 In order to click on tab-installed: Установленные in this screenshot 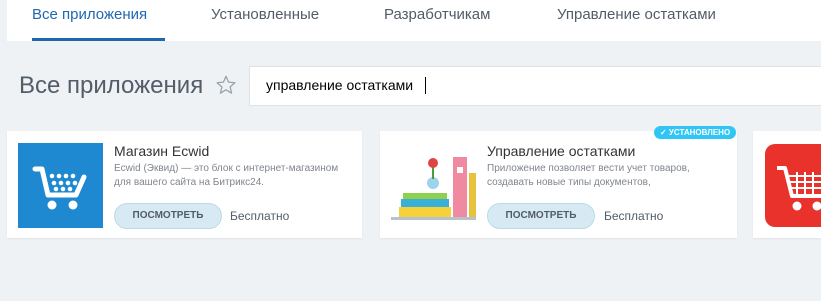, I will do `click(265, 14)`.